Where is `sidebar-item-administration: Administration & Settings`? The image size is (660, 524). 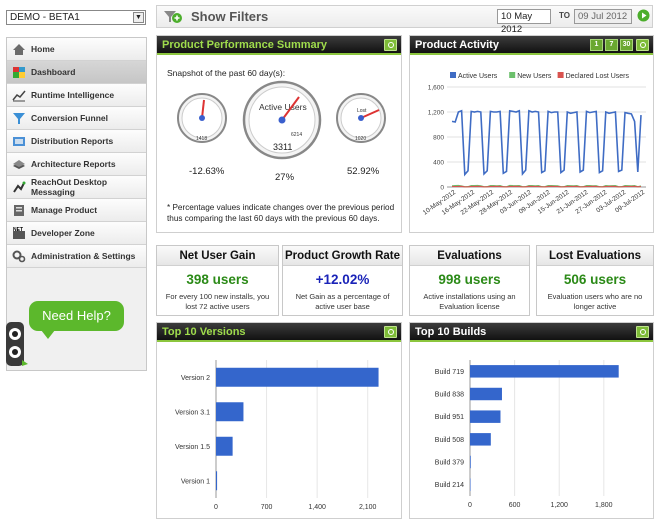 sidebar-item-administration: Administration & Settings is located at coordinates (76, 256).